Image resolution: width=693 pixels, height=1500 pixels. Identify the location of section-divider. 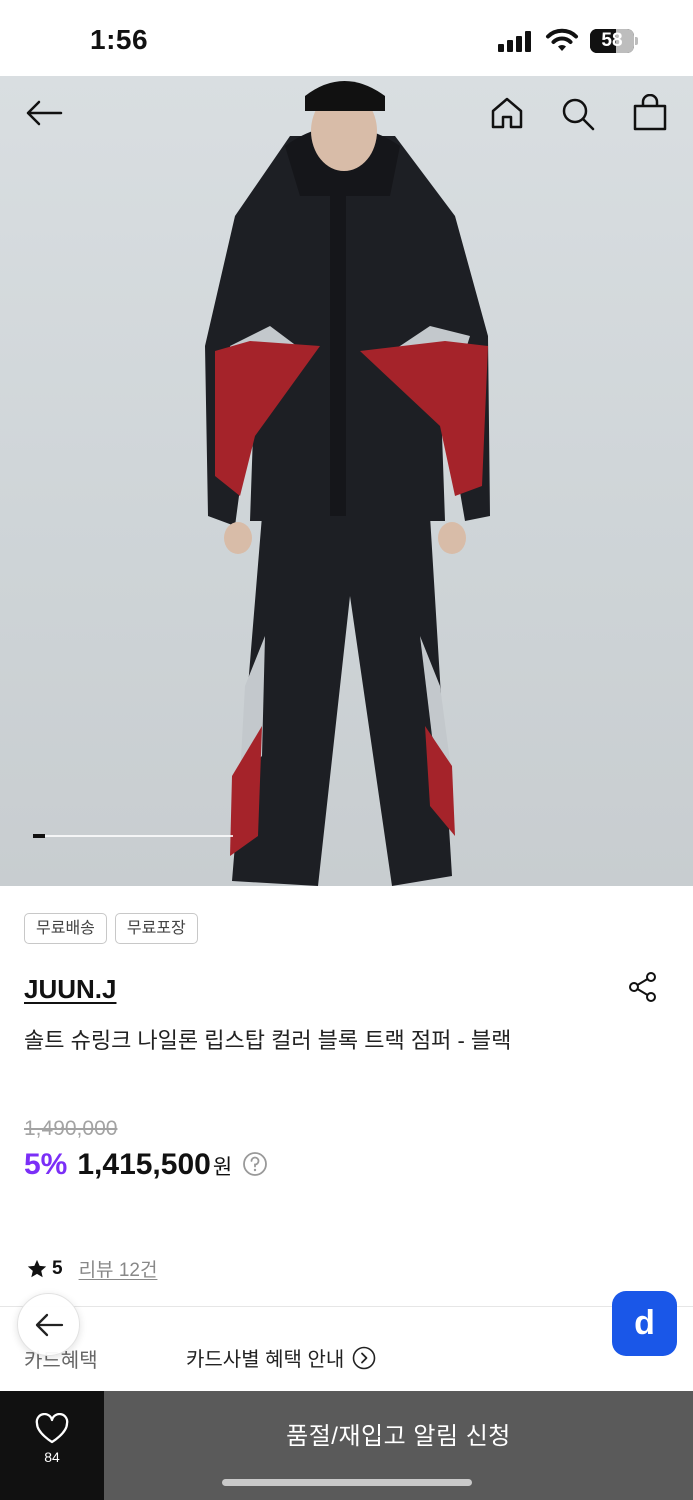
(346, 1306).